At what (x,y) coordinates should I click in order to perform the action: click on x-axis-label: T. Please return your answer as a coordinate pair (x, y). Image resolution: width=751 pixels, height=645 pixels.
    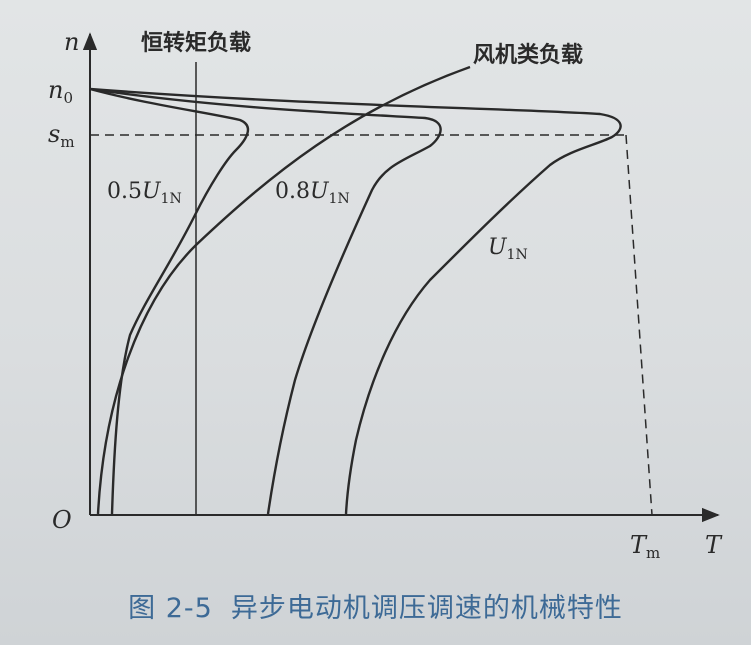
    Looking at the image, I should click on (714, 545).